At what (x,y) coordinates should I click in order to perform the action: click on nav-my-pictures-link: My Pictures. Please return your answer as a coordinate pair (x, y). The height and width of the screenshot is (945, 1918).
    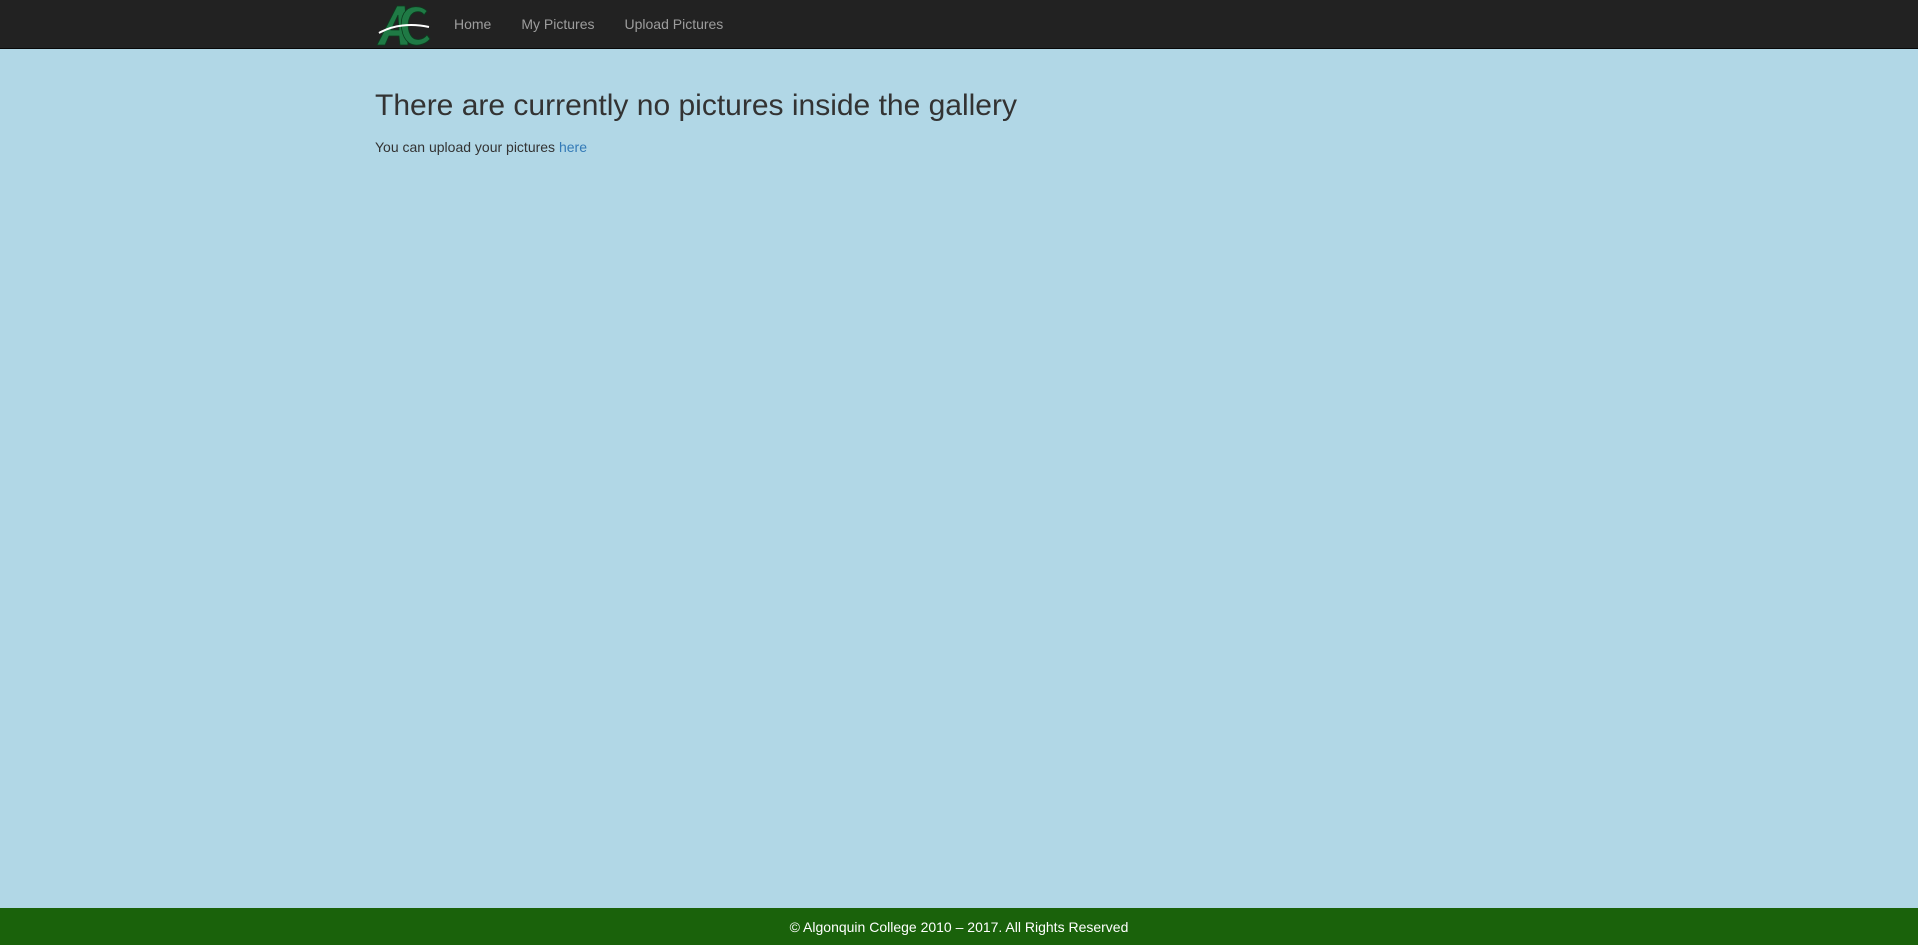
    Looking at the image, I should click on (557, 24).